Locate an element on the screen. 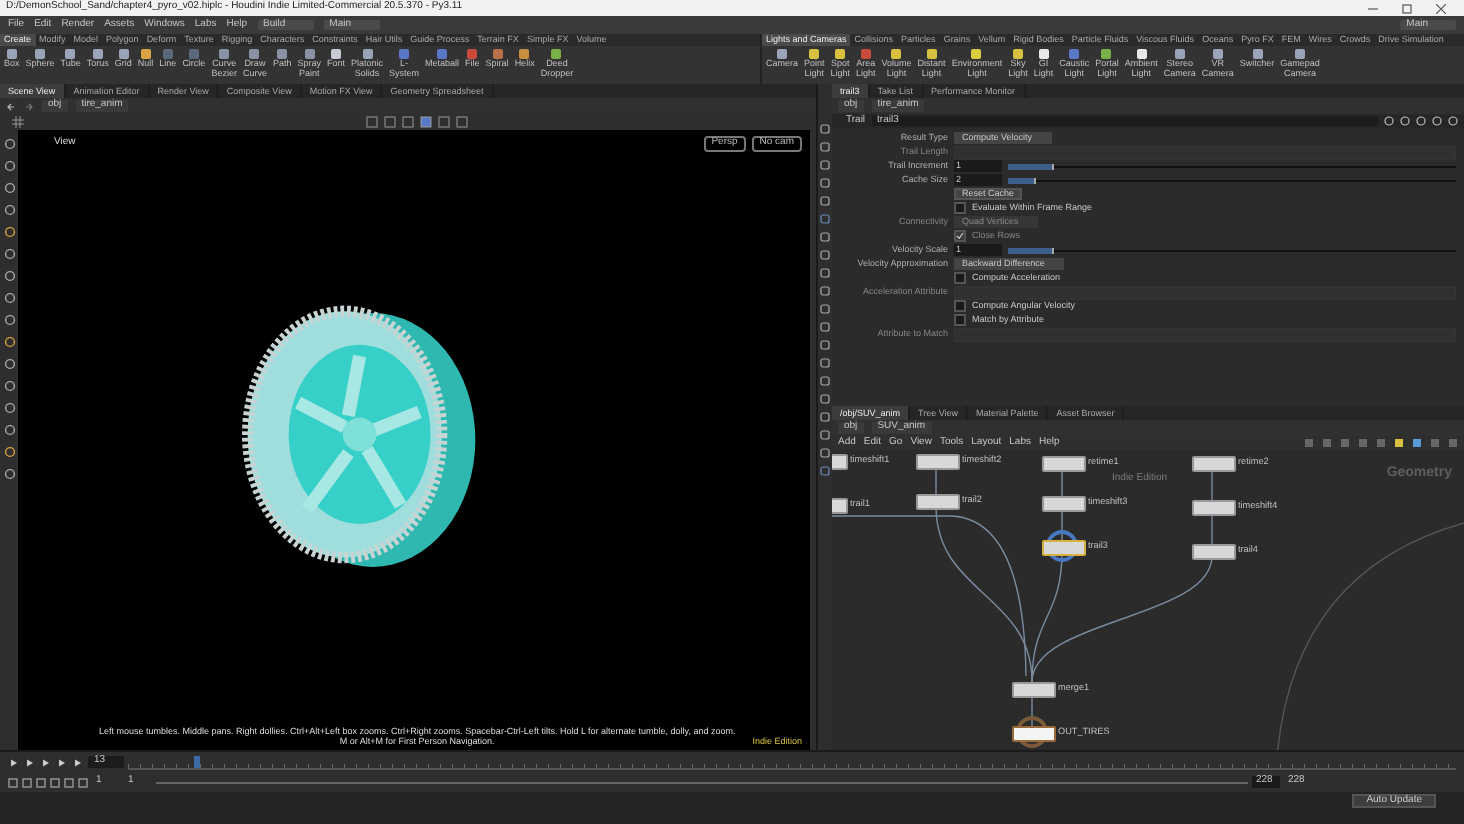 This screenshot has height=824, width=1464. back-icon is located at coordinates (11, 106).